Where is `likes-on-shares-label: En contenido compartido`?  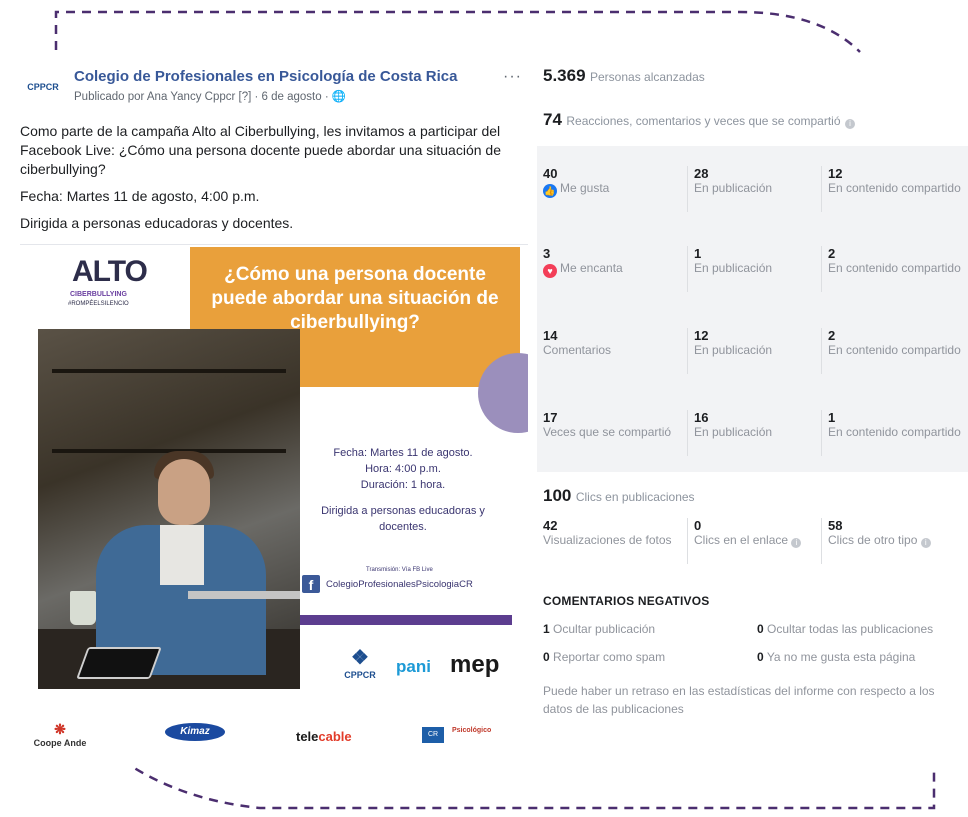
likes-on-shares-label: En contenido compartido is located at coordinates (894, 188).